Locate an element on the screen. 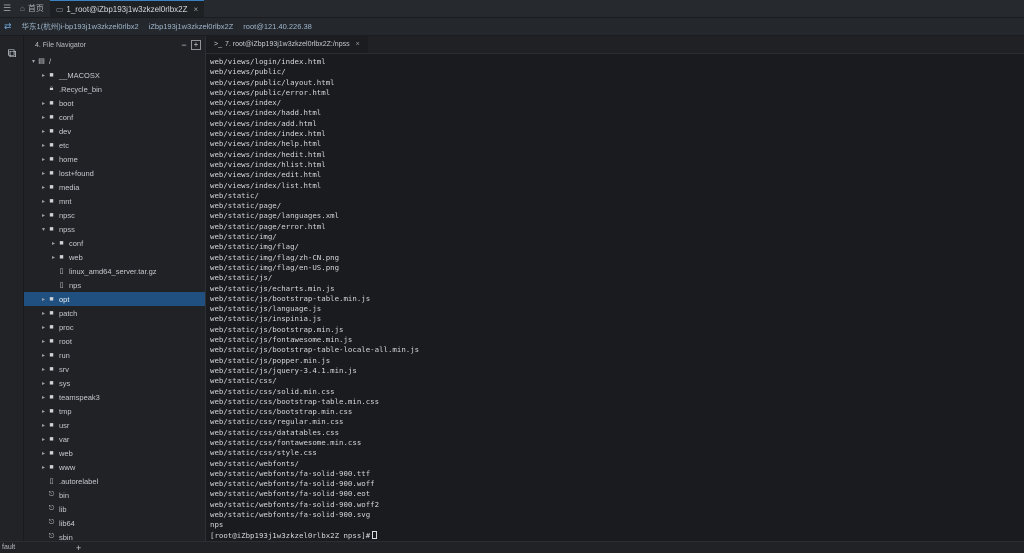  left-toolbar: ⧉ is located at coordinates (12, 288).